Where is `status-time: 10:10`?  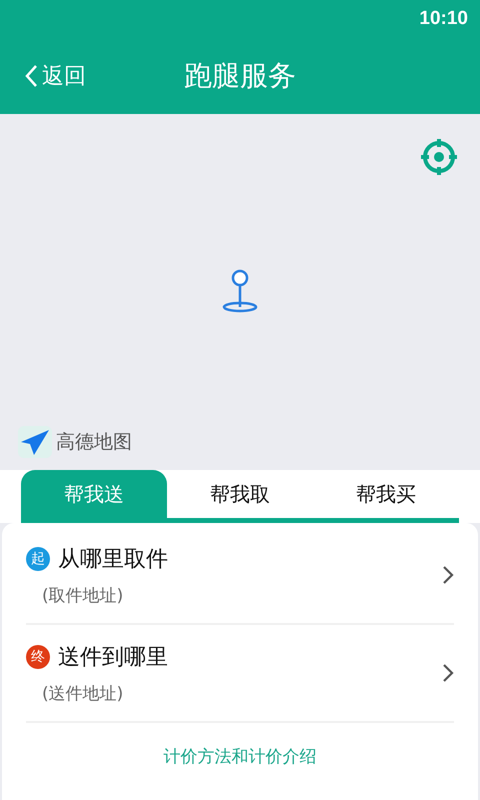
status-time: 10:10 is located at coordinates (443, 19).